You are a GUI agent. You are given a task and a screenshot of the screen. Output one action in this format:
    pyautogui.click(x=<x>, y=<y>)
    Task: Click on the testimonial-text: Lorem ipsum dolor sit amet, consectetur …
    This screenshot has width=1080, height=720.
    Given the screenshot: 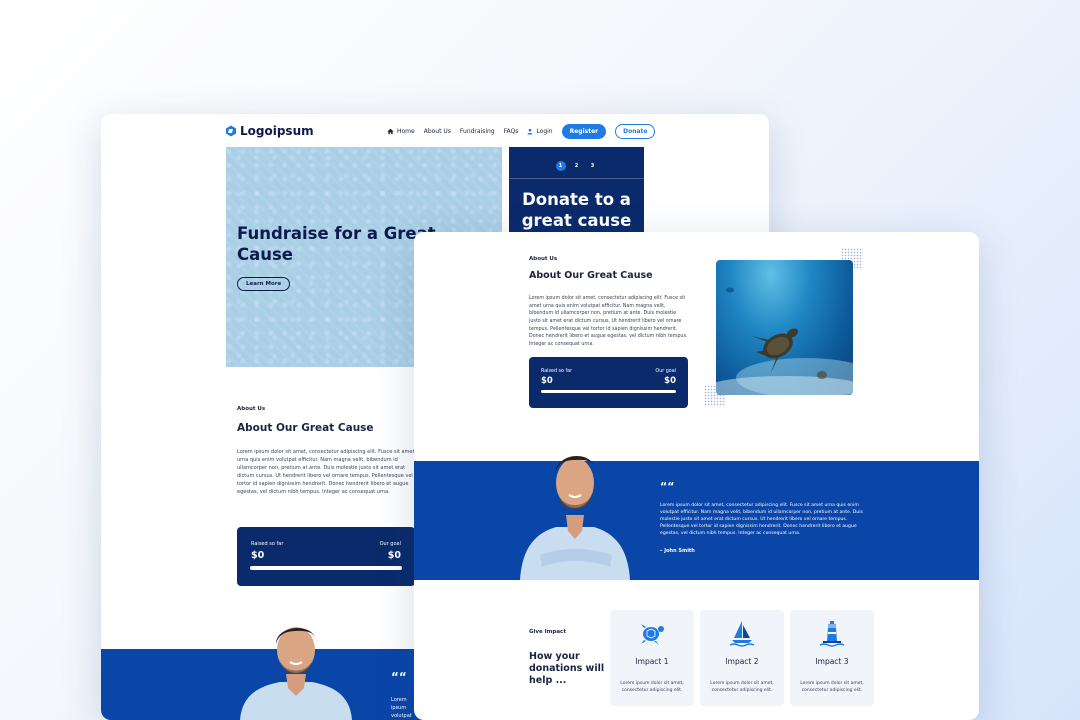 What is the action you would take?
    pyautogui.click(x=761, y=520)
    